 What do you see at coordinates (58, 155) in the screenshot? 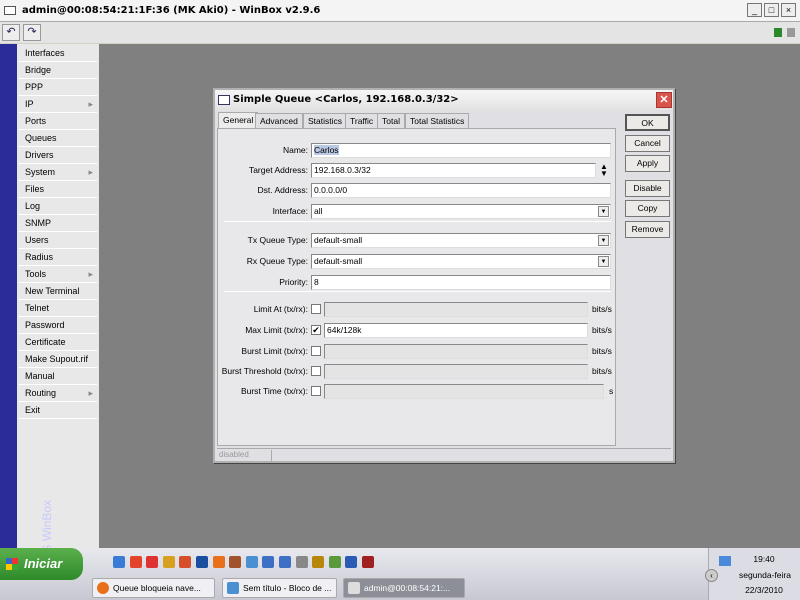
I see `sidebar-item-drivers: Drivers` at bounding box center [58, 155].